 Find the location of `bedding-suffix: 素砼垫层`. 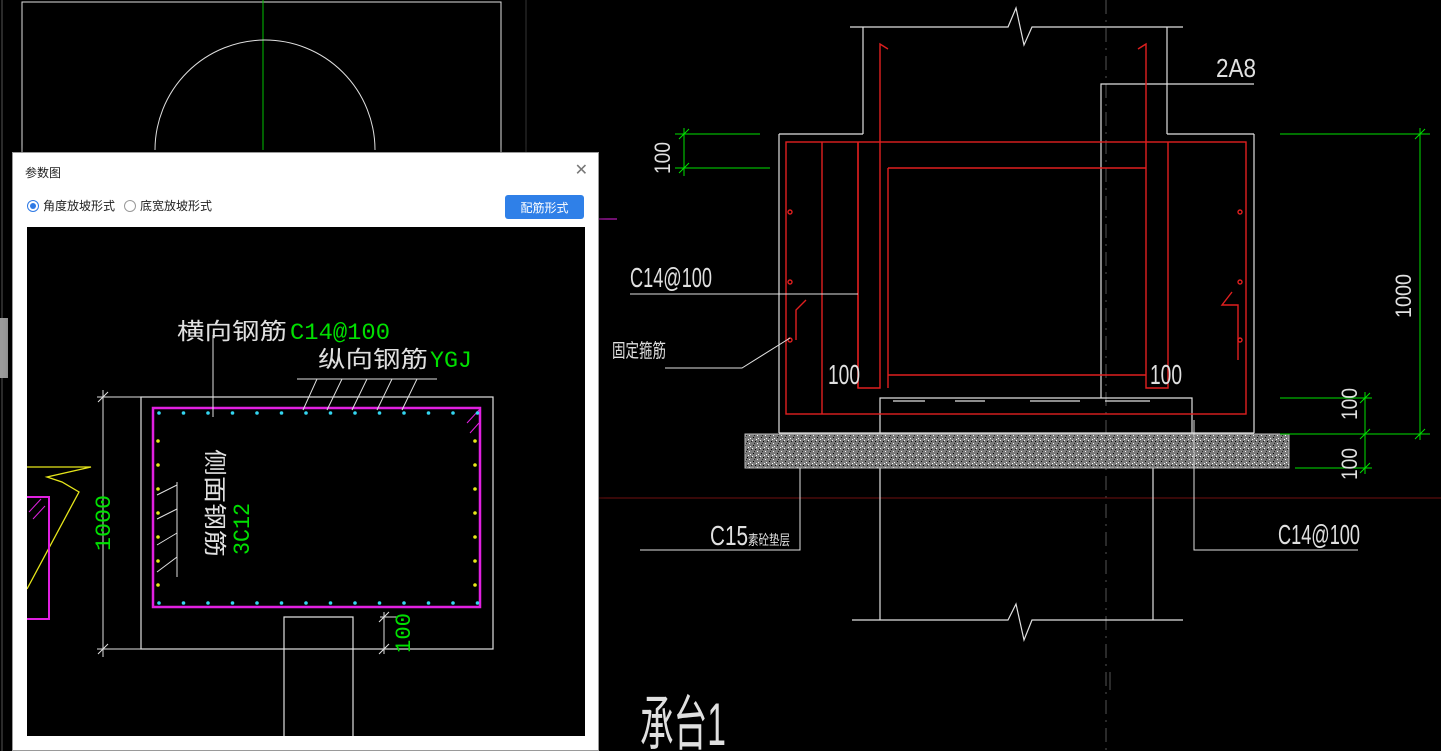

bedding-suffix: 素砼垫层 is located at coordinates (769, 540).